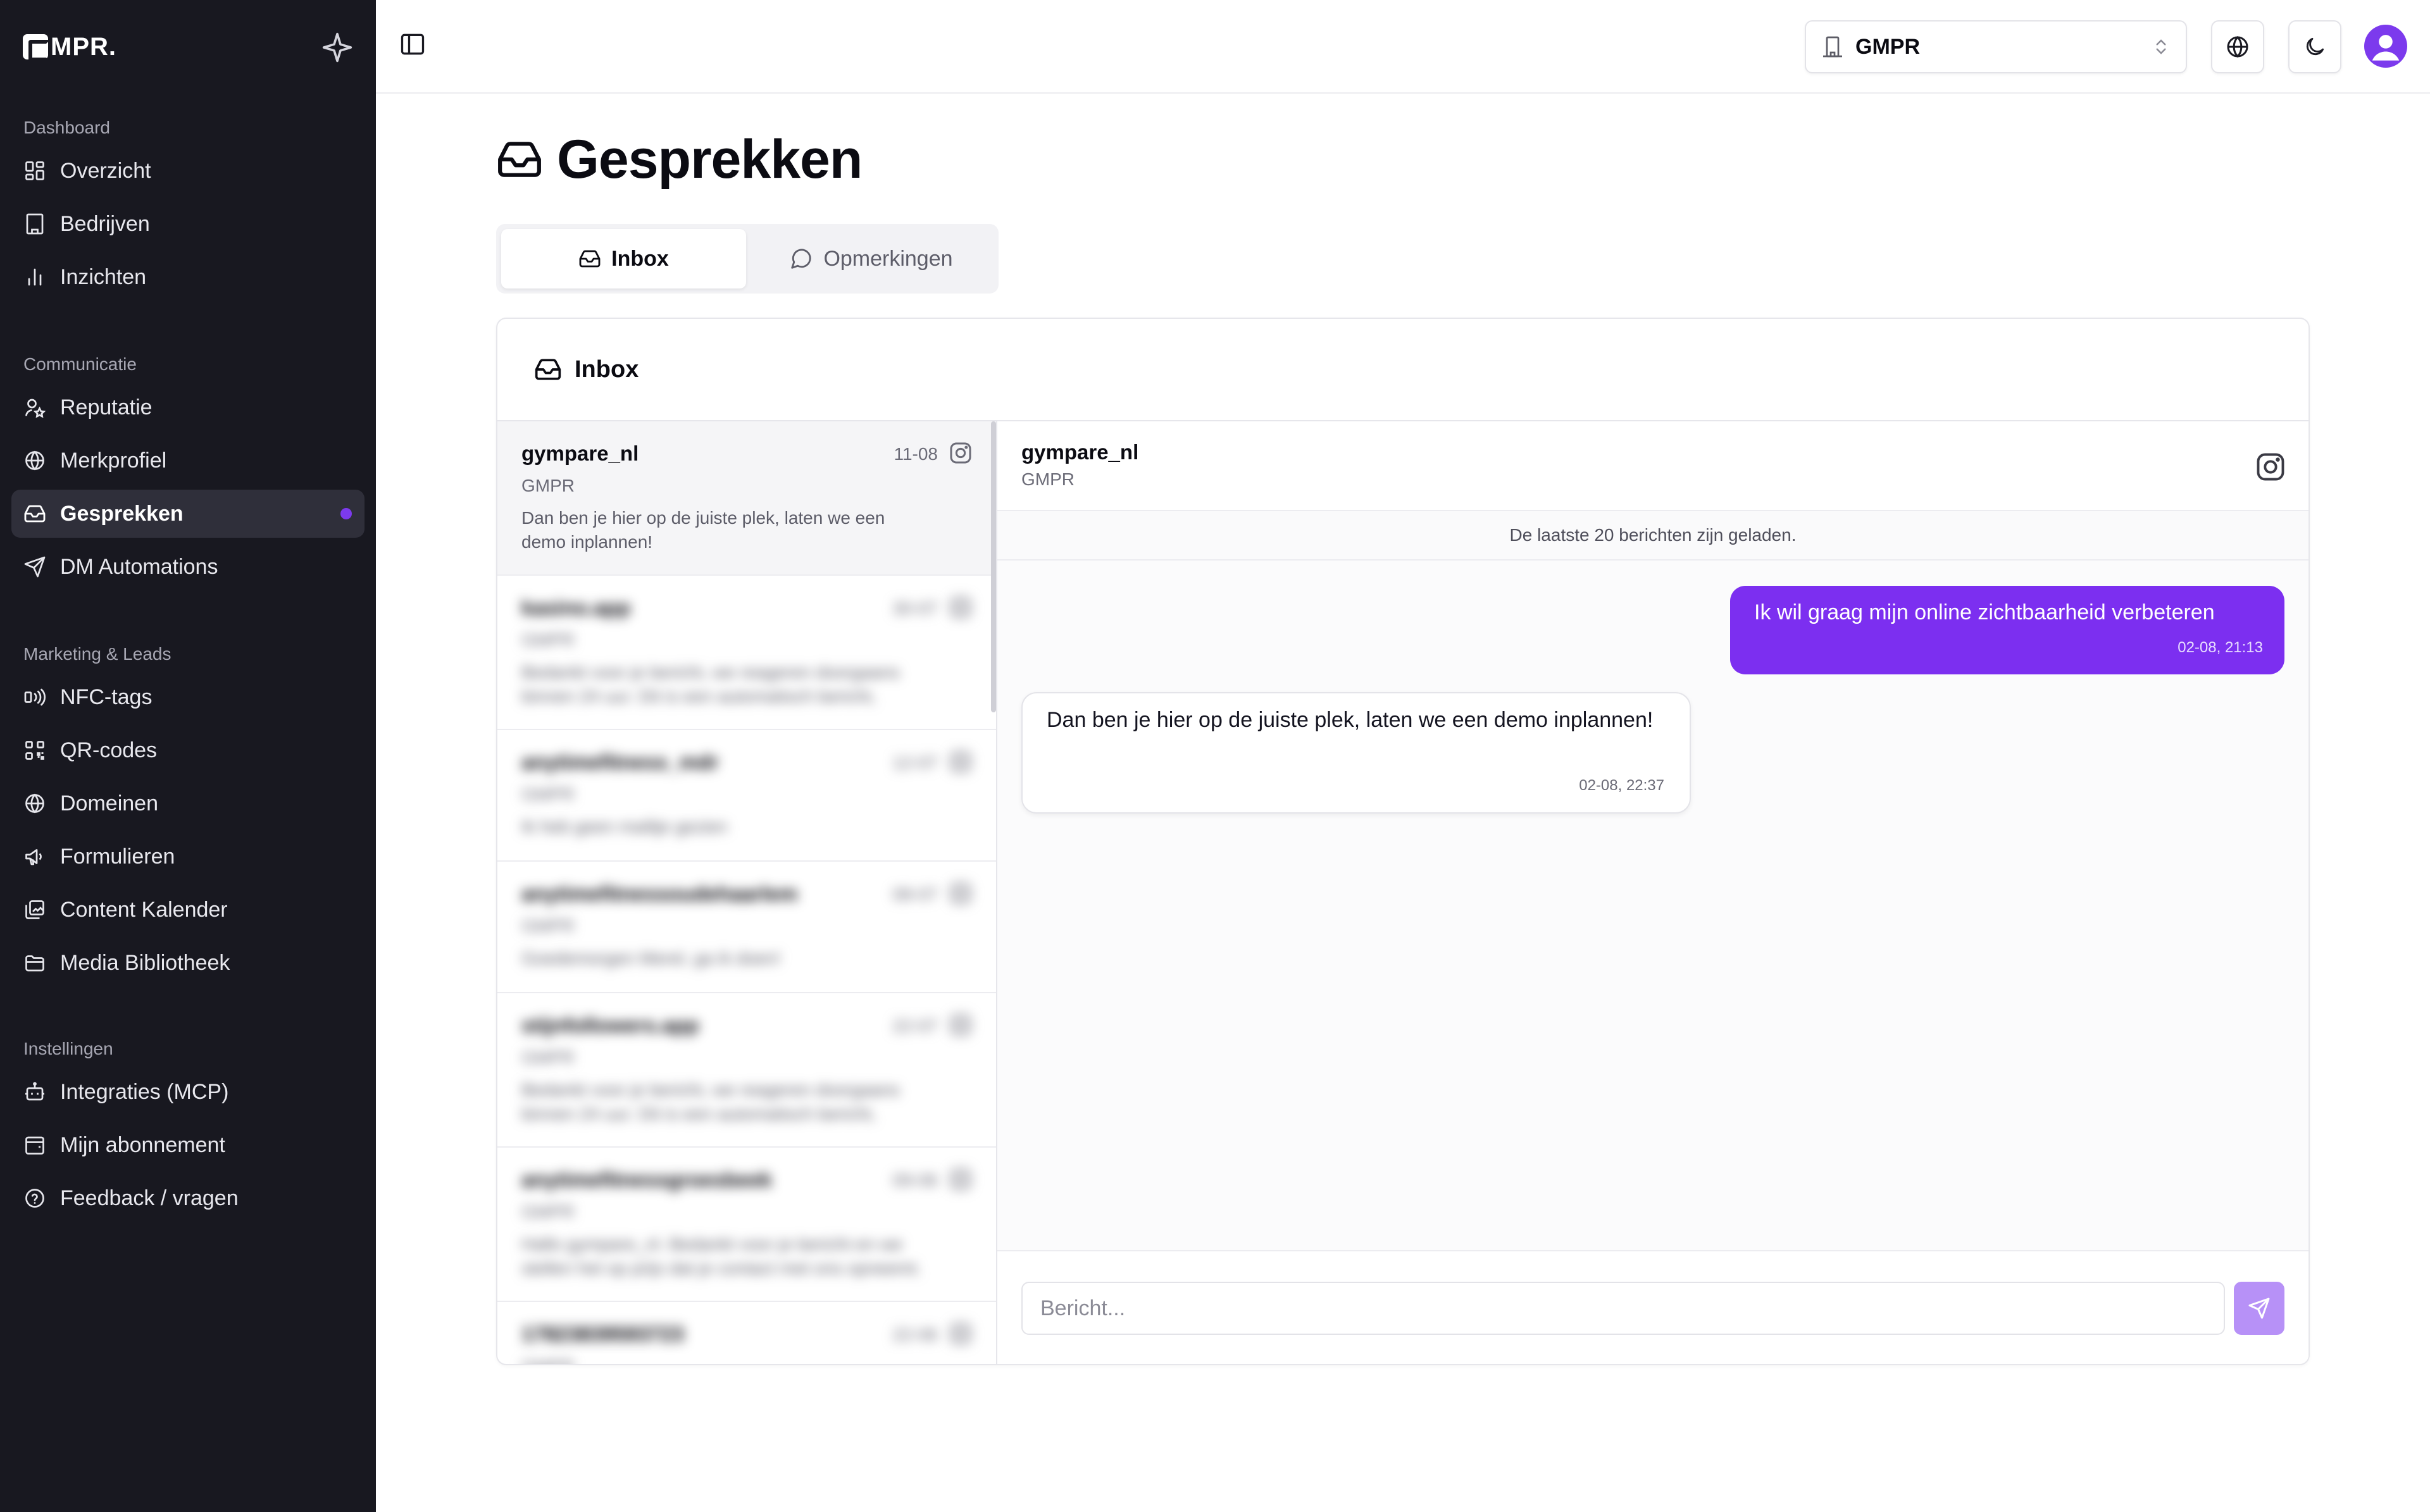 The height and width of the screenshot is (1512, 2430). I want to click on moon-icon, so click(2315, 47).